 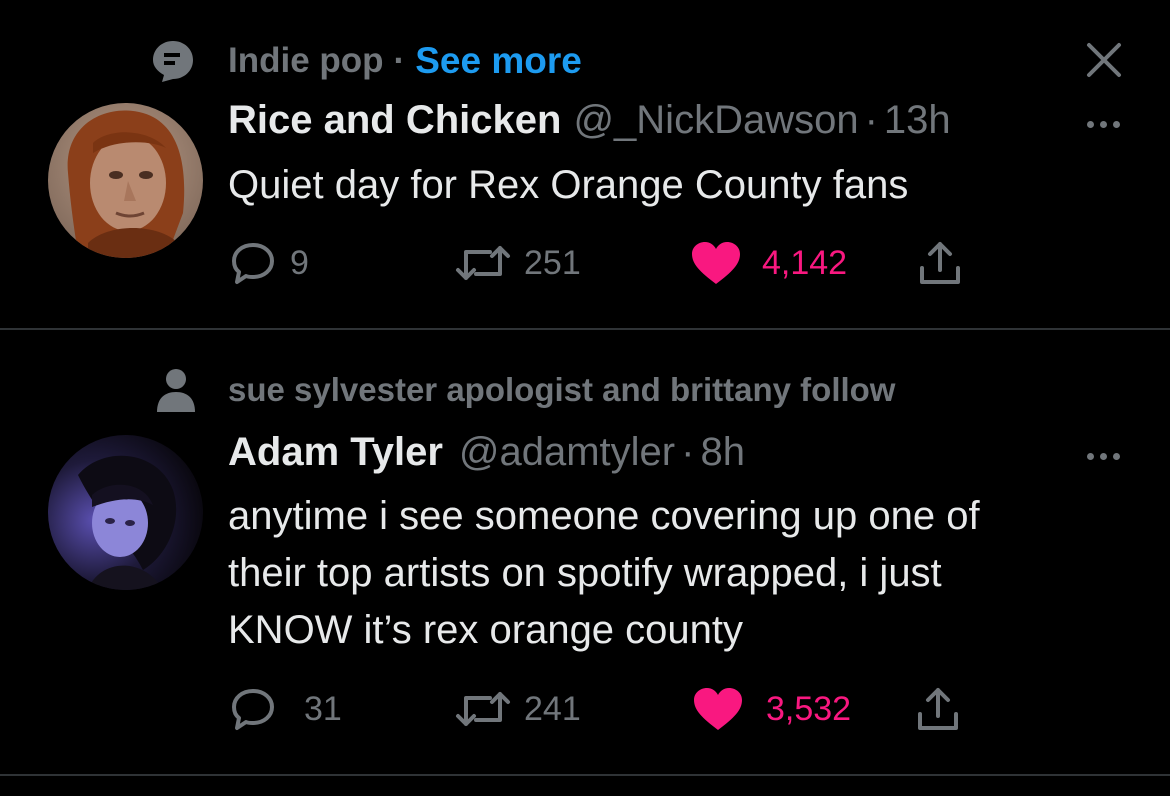 What do you see at coordinates (306, 61) in the screenshot?
I see `topic-label: Indie pop` at bounding box center [306, 61].